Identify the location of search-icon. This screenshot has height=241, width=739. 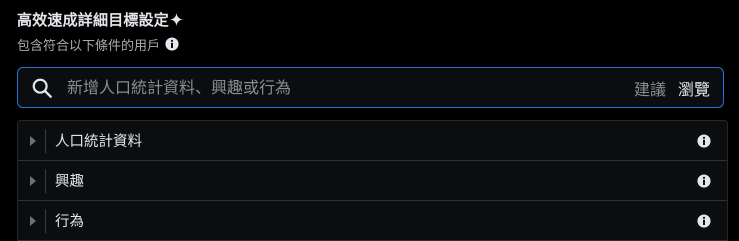
(42, 88).